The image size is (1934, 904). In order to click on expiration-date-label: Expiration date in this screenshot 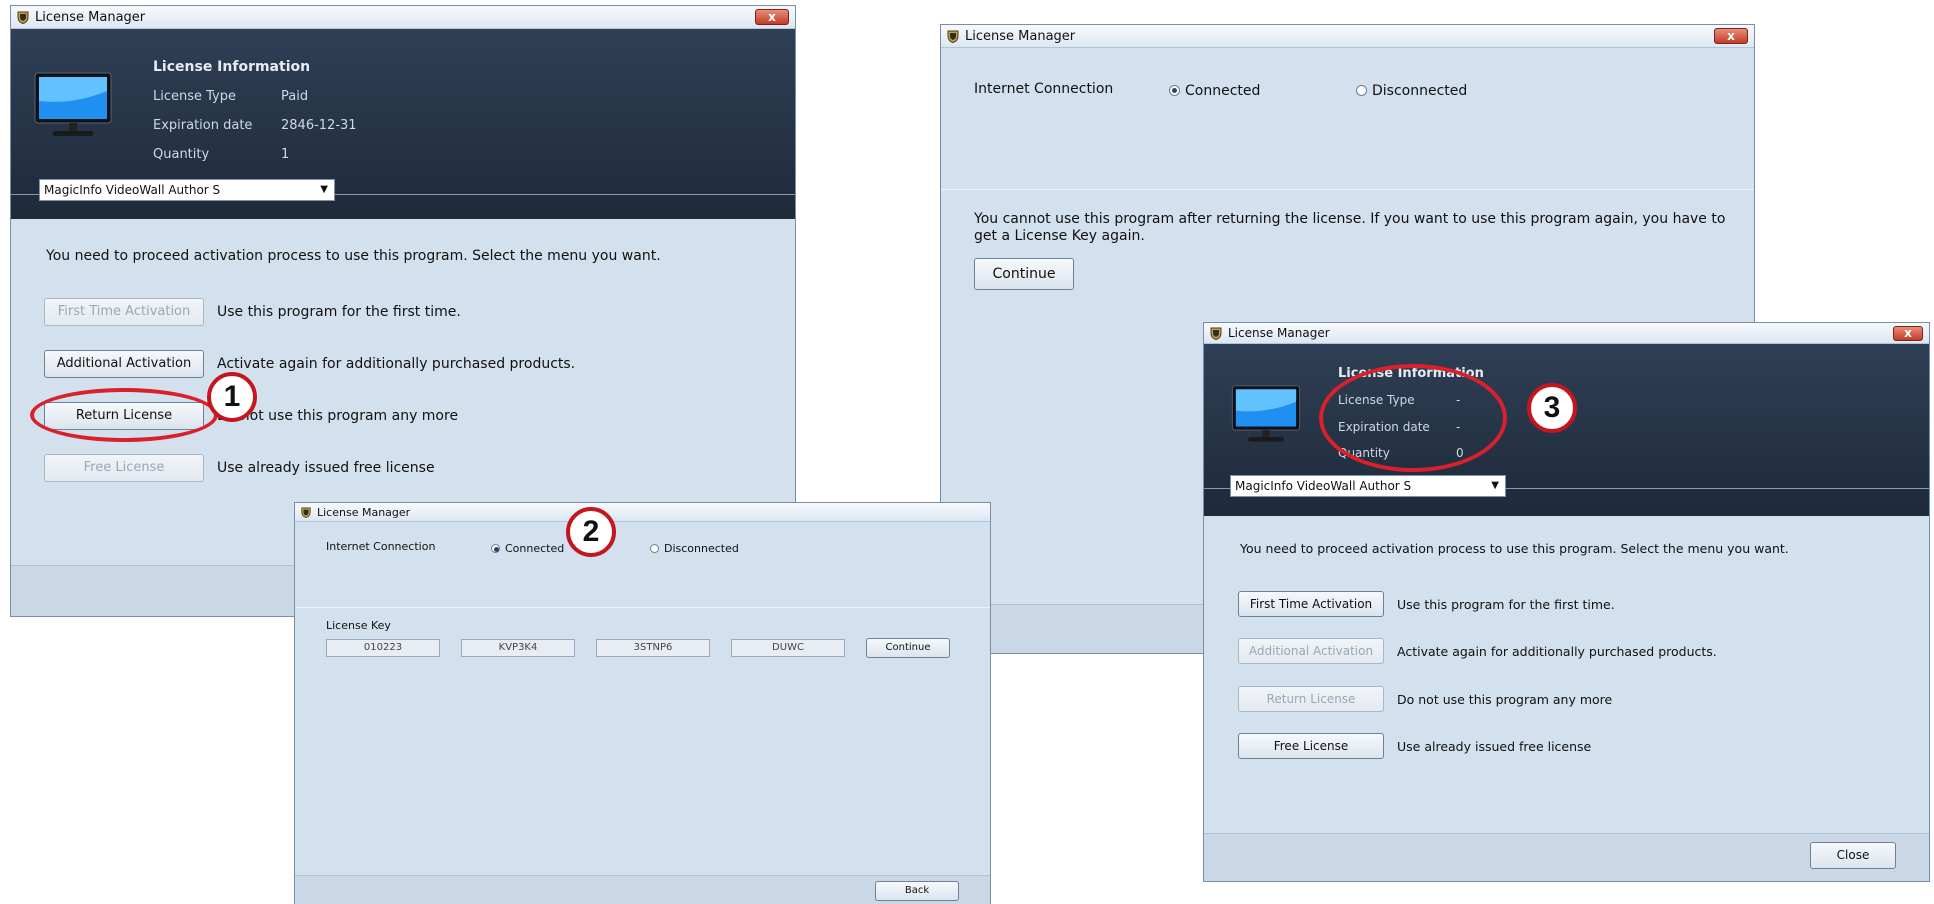, I will do `click(203, 125)`.